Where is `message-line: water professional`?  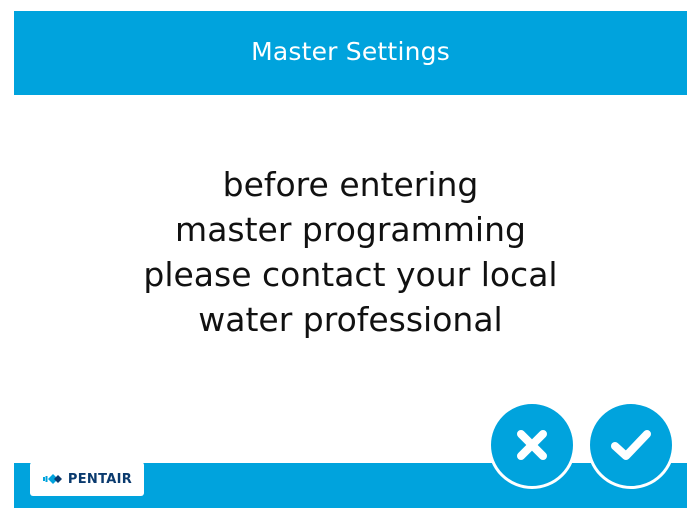
message-line: water professional is located at coordinates (350, 319).